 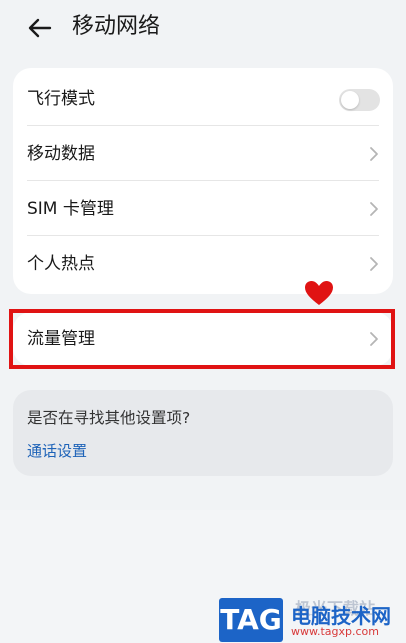 I want to click on airplane-mode-label: 飞行模式, so click(x=61, y=99).